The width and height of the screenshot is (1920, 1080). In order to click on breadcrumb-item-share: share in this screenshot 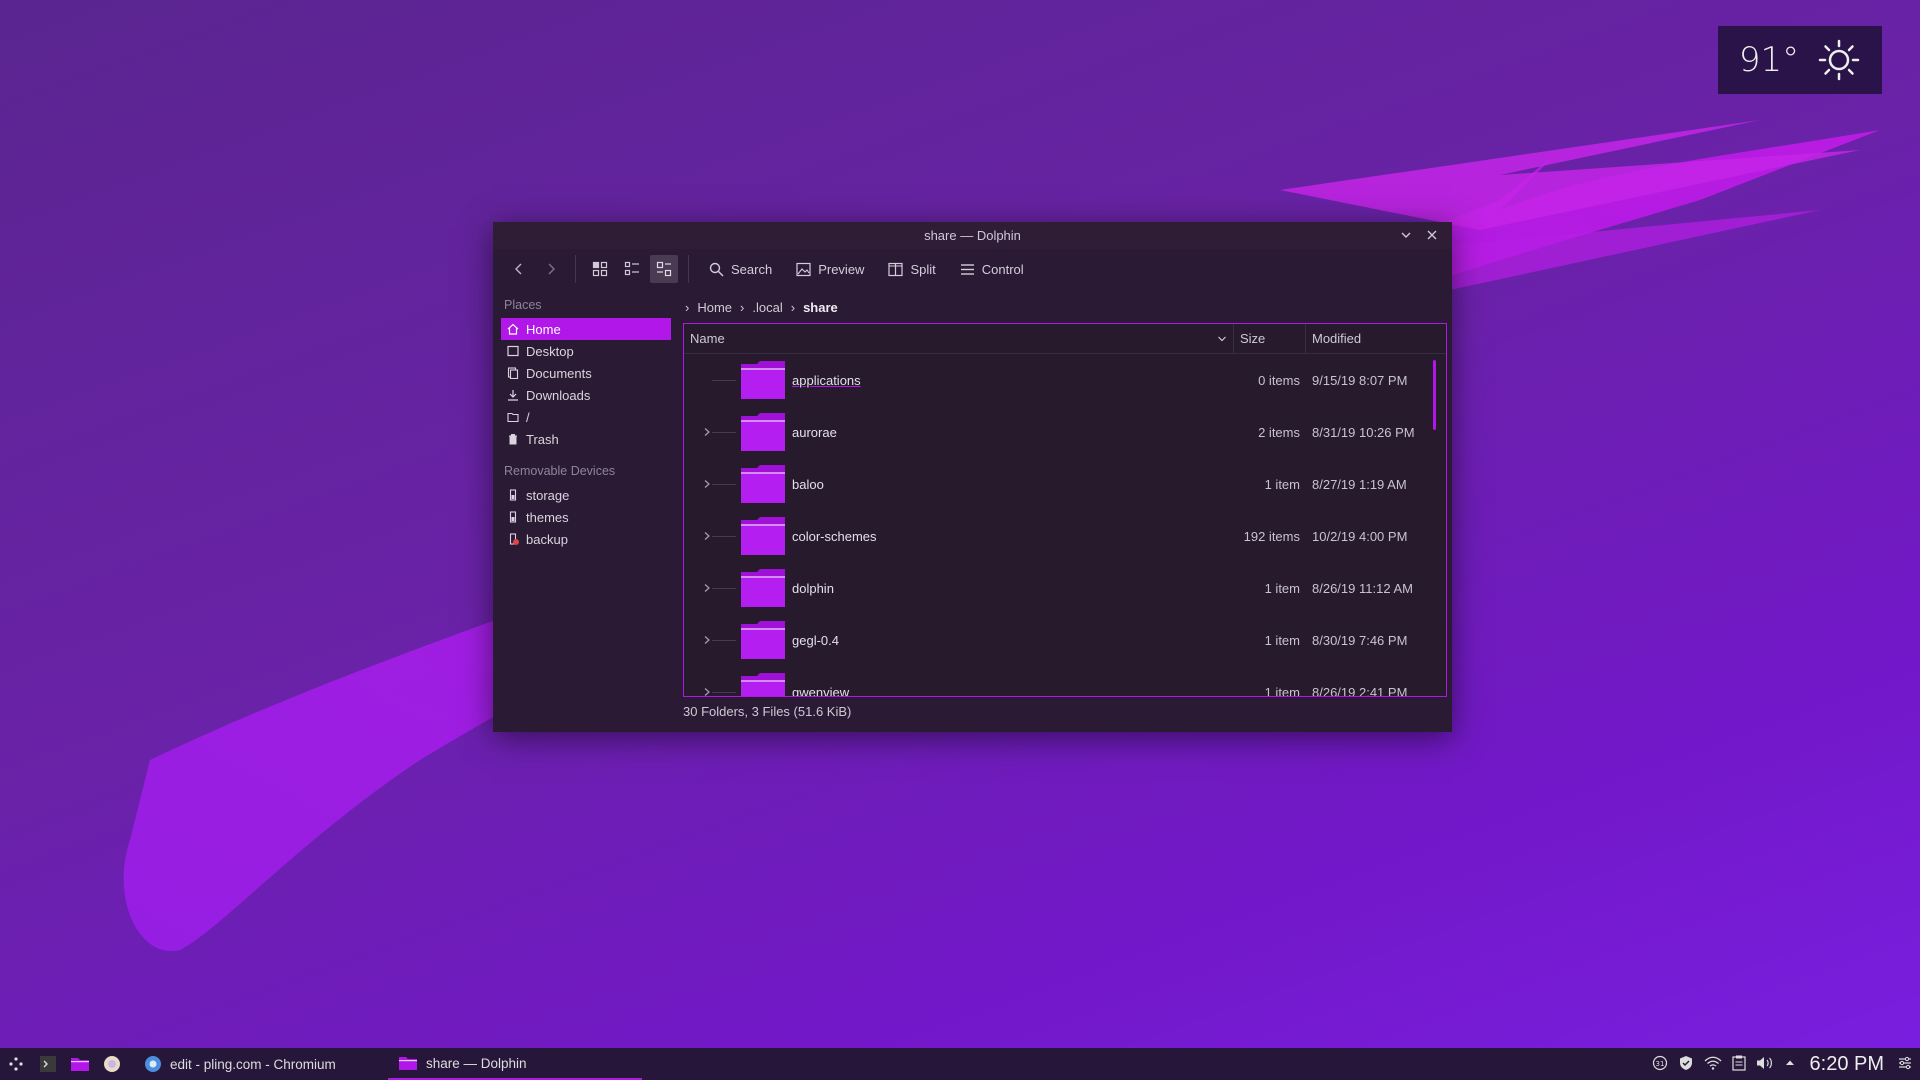, I will do `click(820, 307)`.